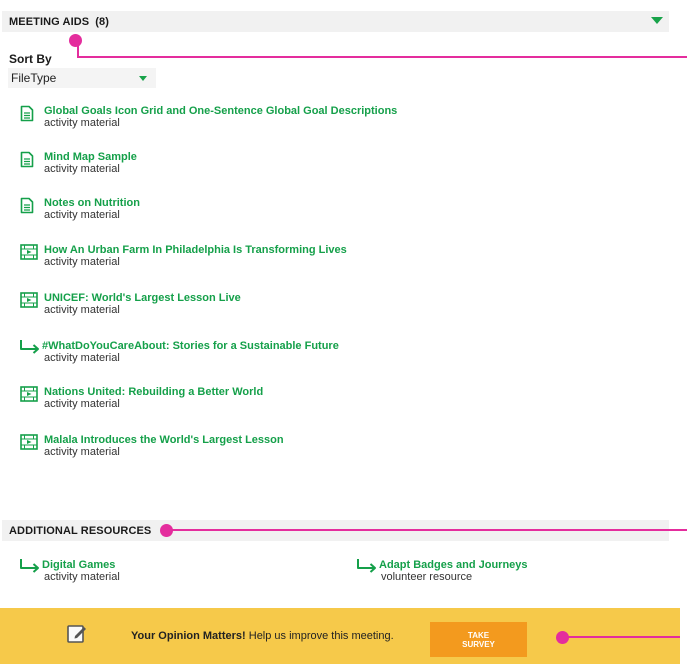 Image resolution: width=687 pixels, height=664 pixels. What do you see at coordinates (142, 298) in the screenshot?
I see `item-title: UNICEF: World's Largest Lesson Live` at bounding box center [142, 298].